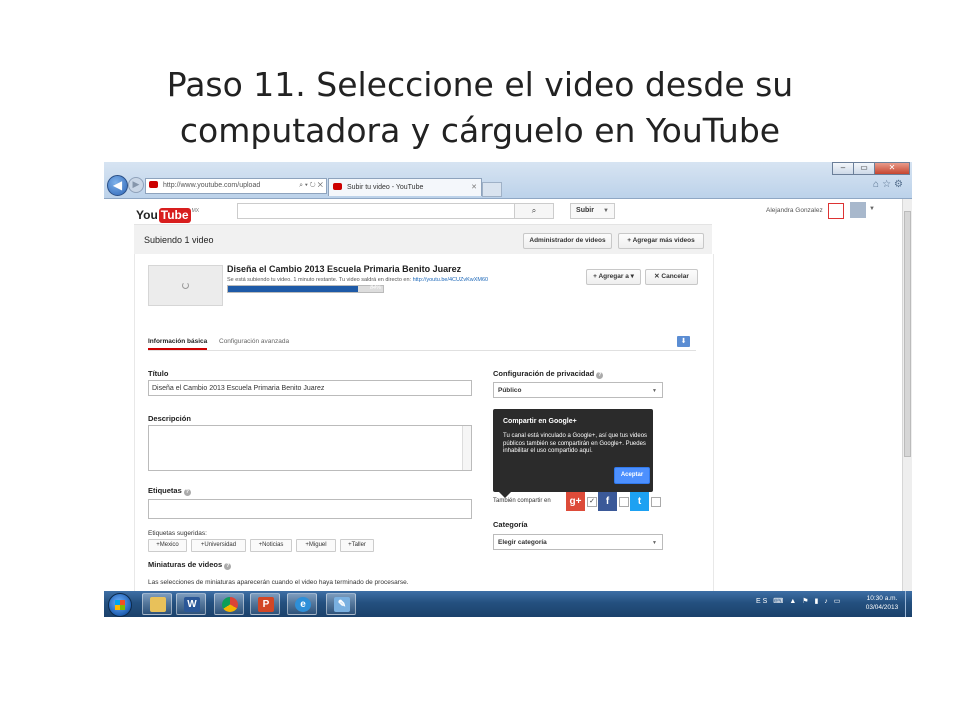 Image resolution: width=960 pixels, height=720 pixels. What do you see at coordinates (827, 601) in the screenshot?
I see `volume-icon: ♪` at bounding box center [827, 601].